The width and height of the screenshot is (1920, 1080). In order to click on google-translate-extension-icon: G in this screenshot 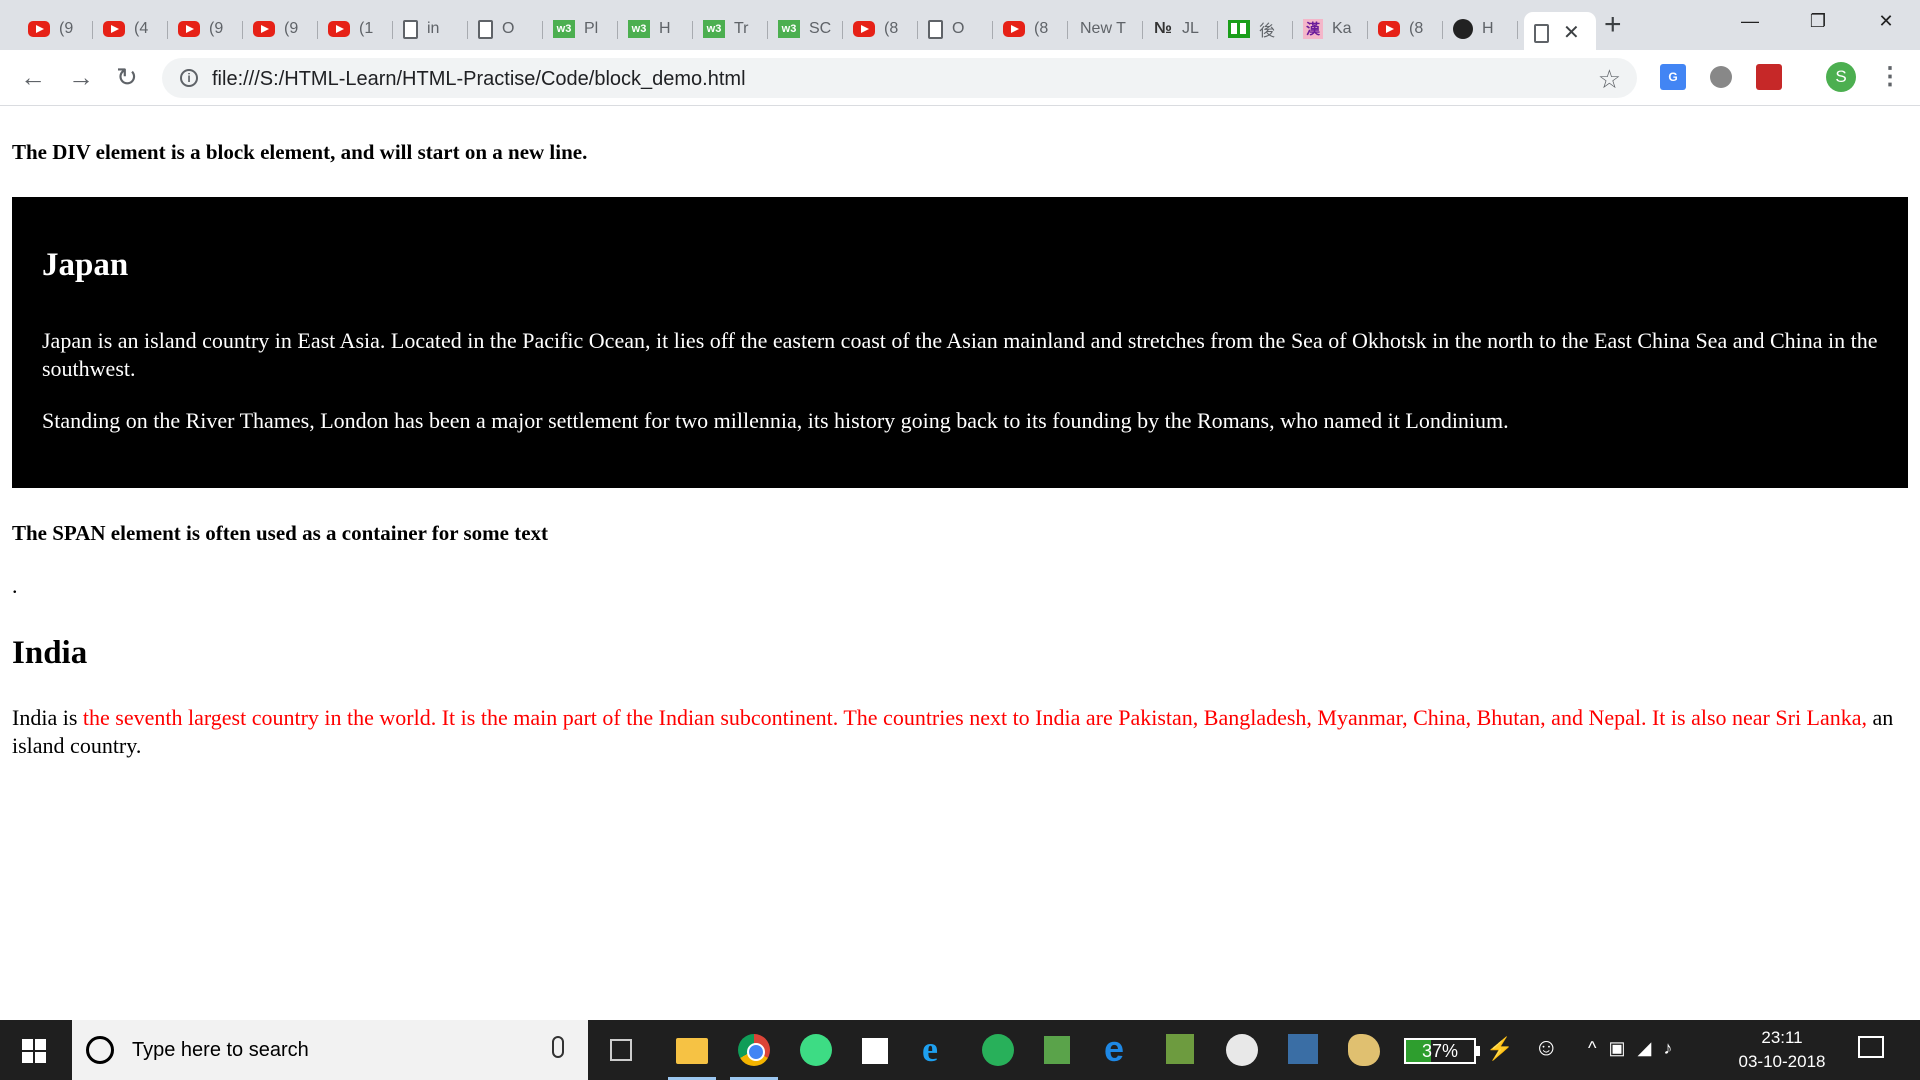, I will do `click(1673, 77)`.